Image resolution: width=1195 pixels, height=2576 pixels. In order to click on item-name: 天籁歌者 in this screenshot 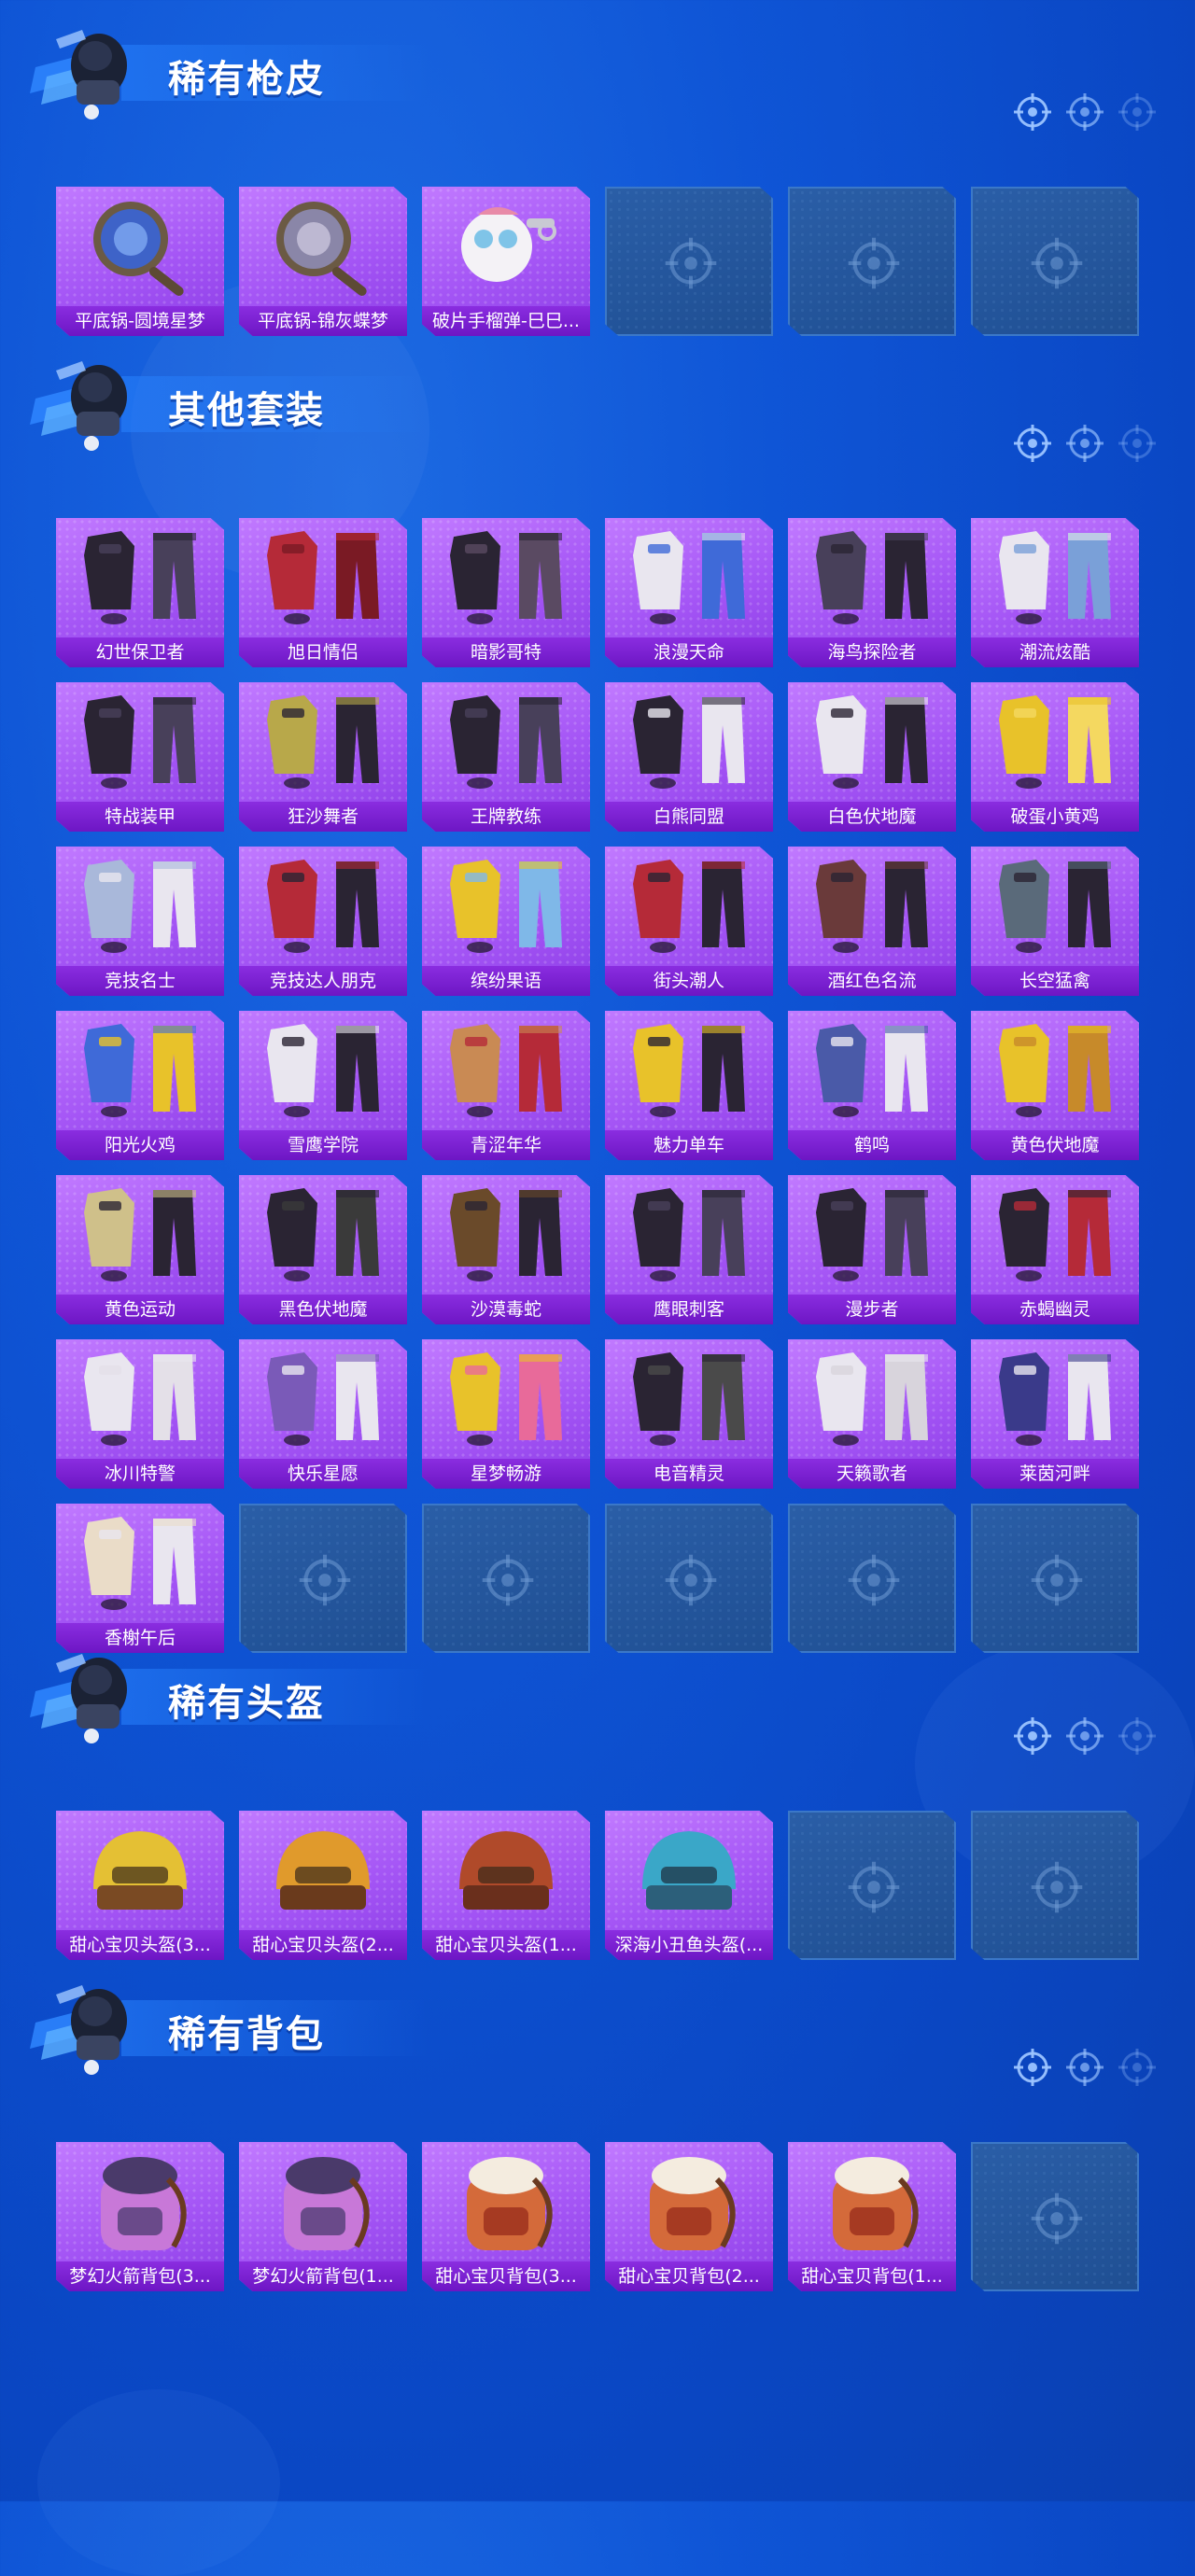, I will do `click(872, 1474)`.